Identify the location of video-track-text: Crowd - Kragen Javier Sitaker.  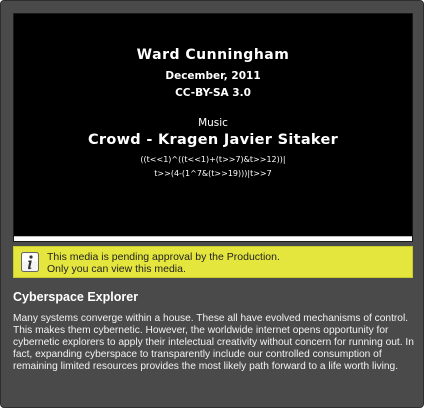
(213, 140).